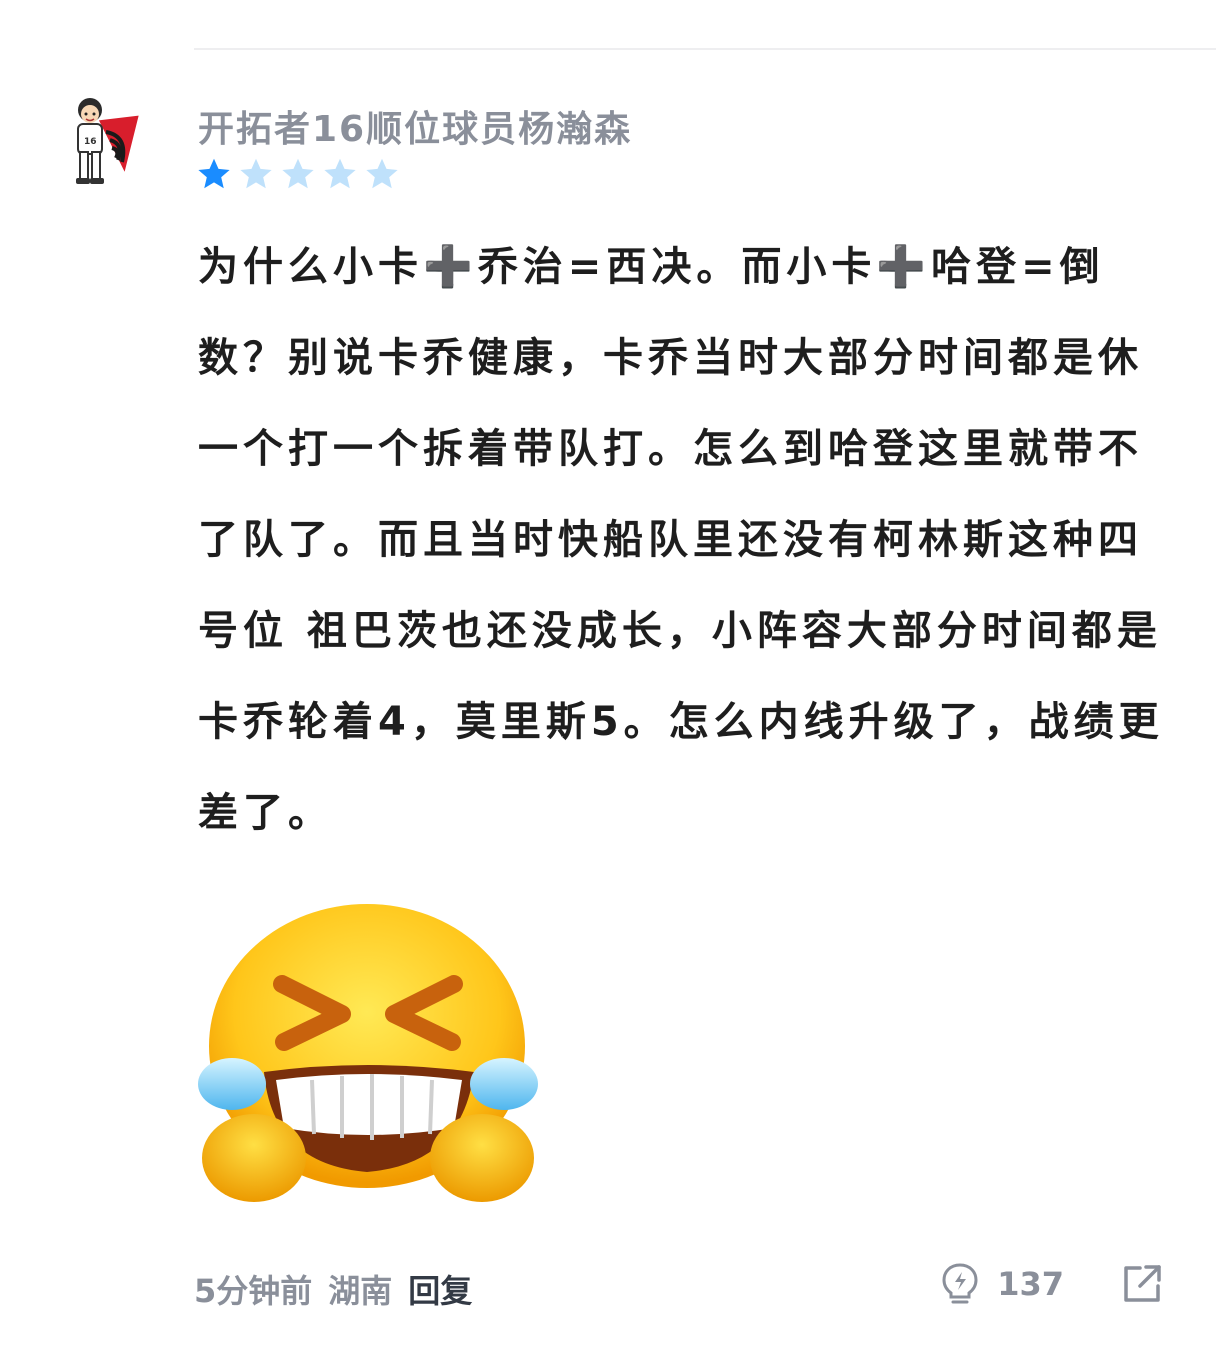  I want to click on star-rating, so click(298, 174).